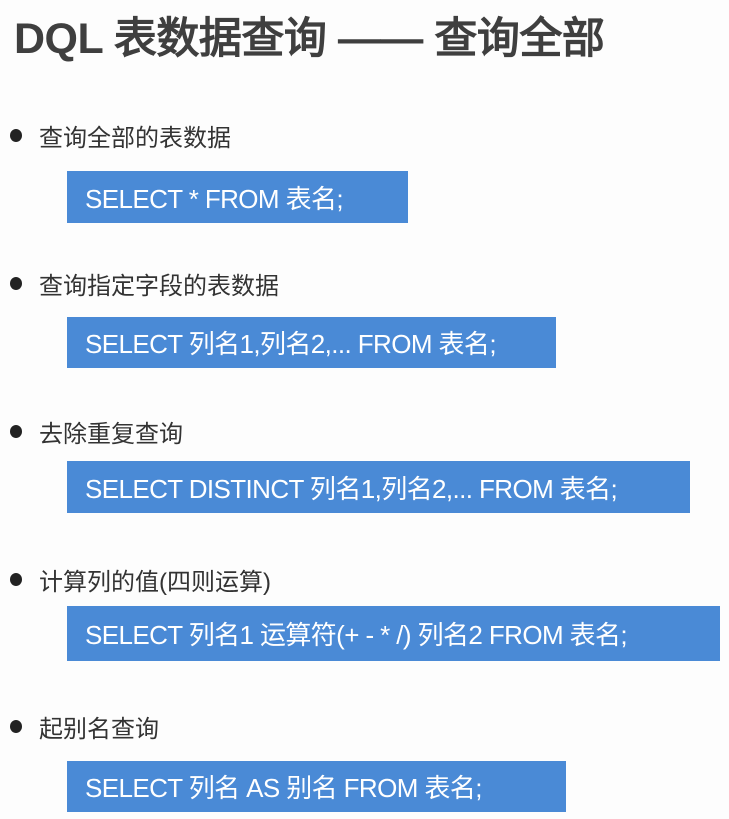  Describe the element at coordinates (237, 197) in the screenshot. I see `code-block: SELECT * FROM 表名;` at that location.